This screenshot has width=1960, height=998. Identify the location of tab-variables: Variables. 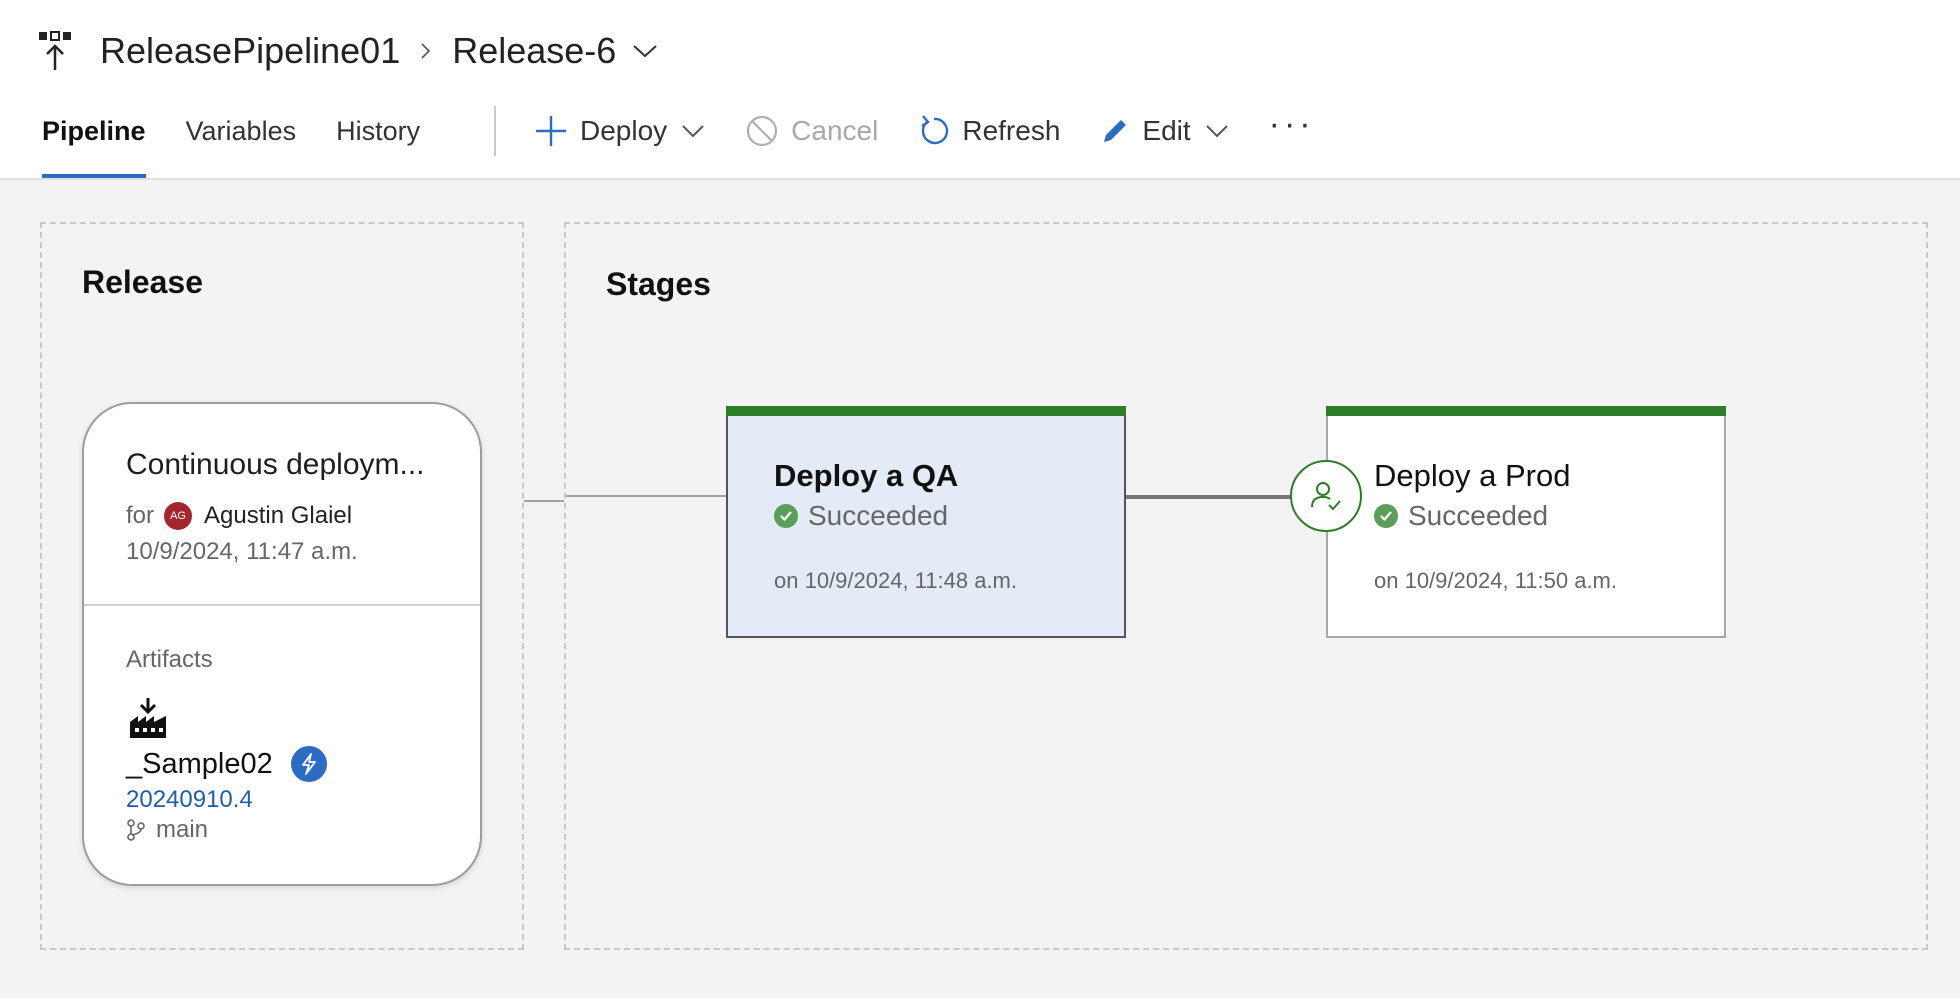
(241, 140).